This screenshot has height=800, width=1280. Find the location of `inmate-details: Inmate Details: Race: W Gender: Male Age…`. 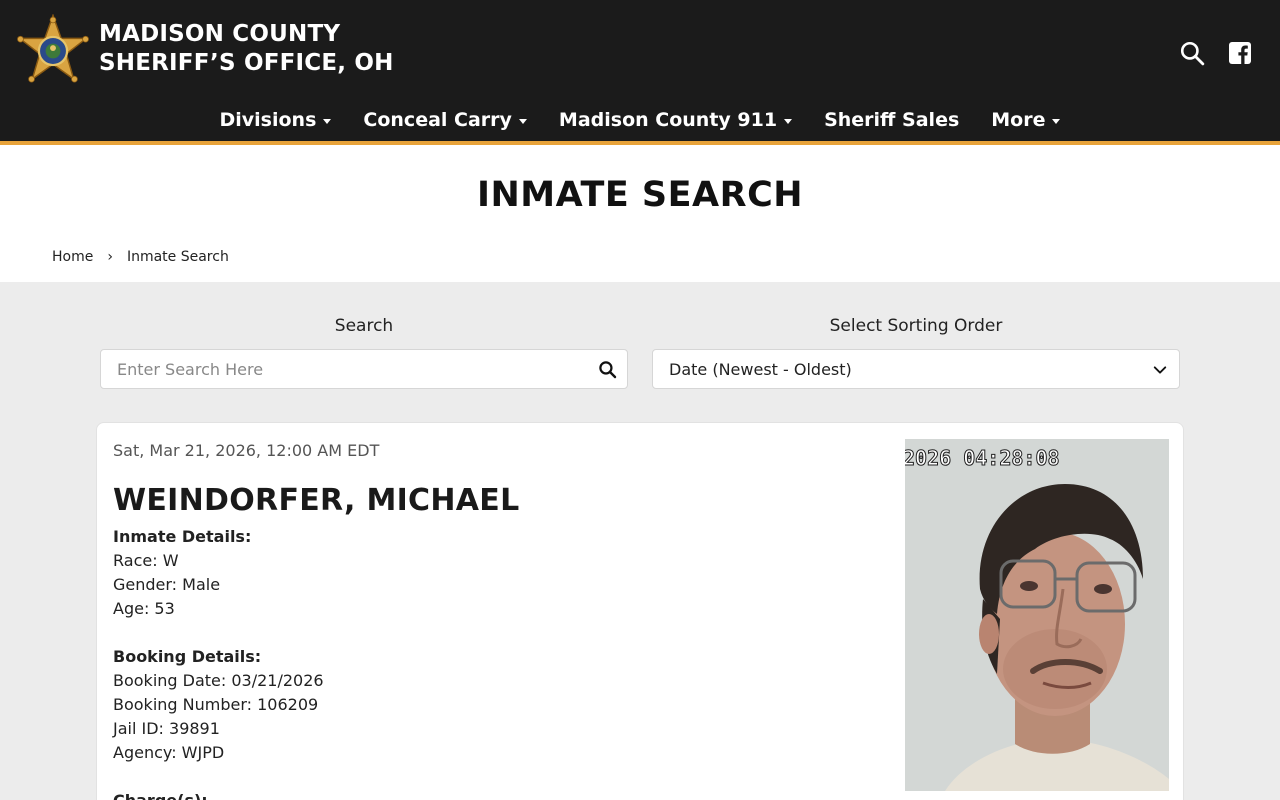

inmate-details: Inmate Details: Race: W Gender: Male Age… is located at coordinates (218, 662).